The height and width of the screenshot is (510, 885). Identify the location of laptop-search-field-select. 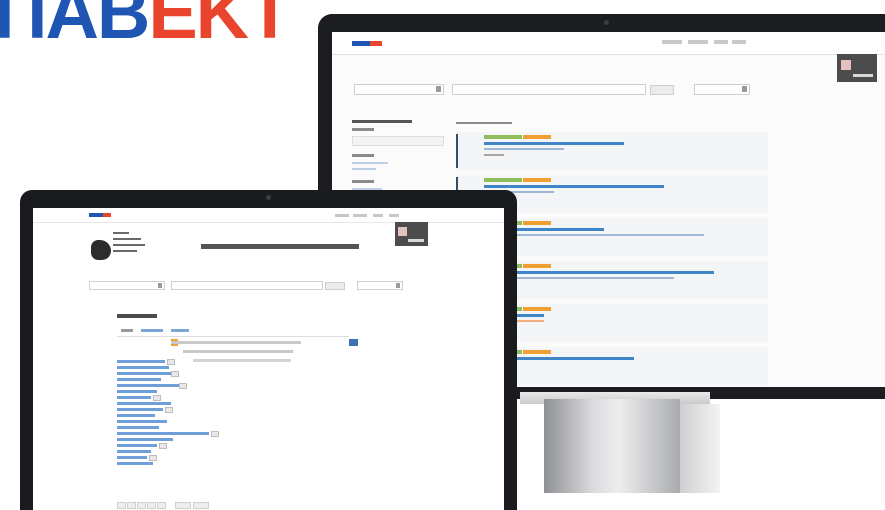
(127, 285).